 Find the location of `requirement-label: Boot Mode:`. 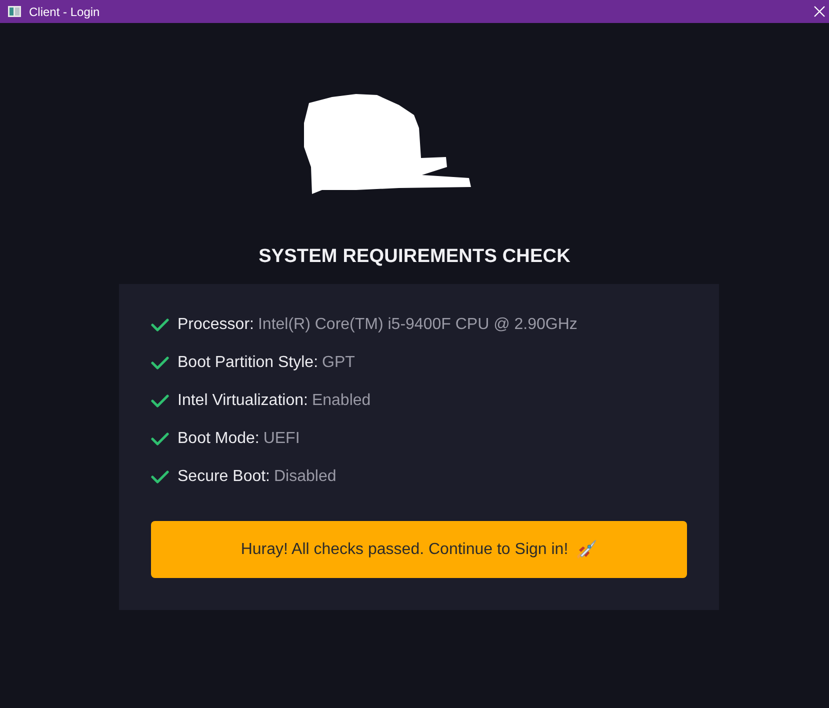

requirement-label: Boot Mode: is located at coordinates (219, 439).